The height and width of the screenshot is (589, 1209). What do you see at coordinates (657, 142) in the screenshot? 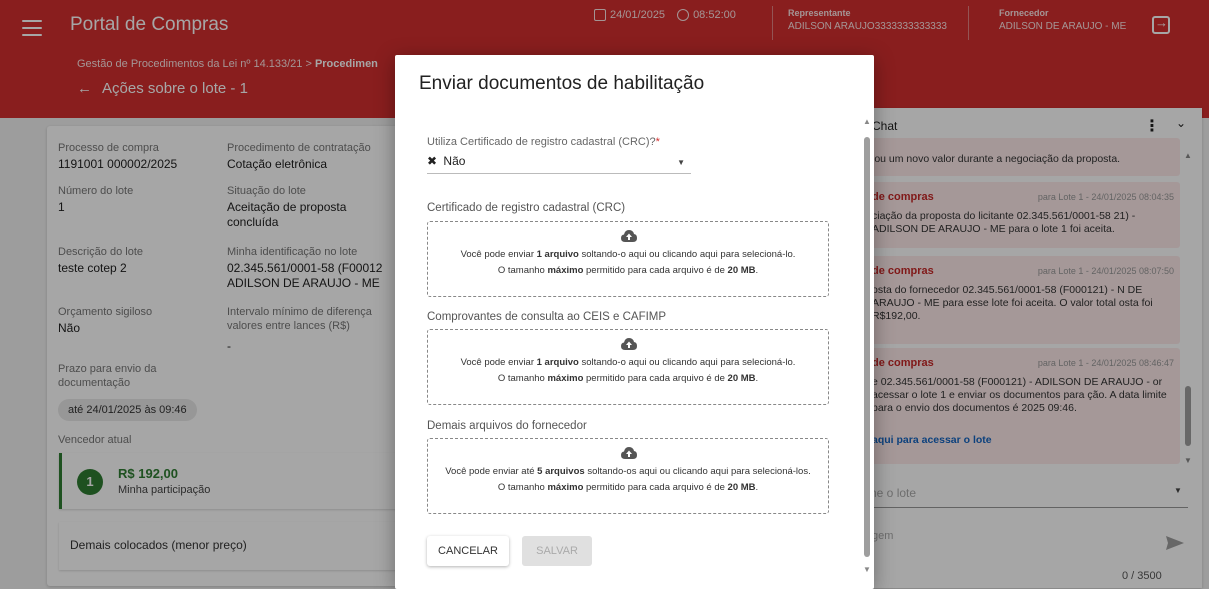
I see `required-mark: *` at bounding box center [657, 142].